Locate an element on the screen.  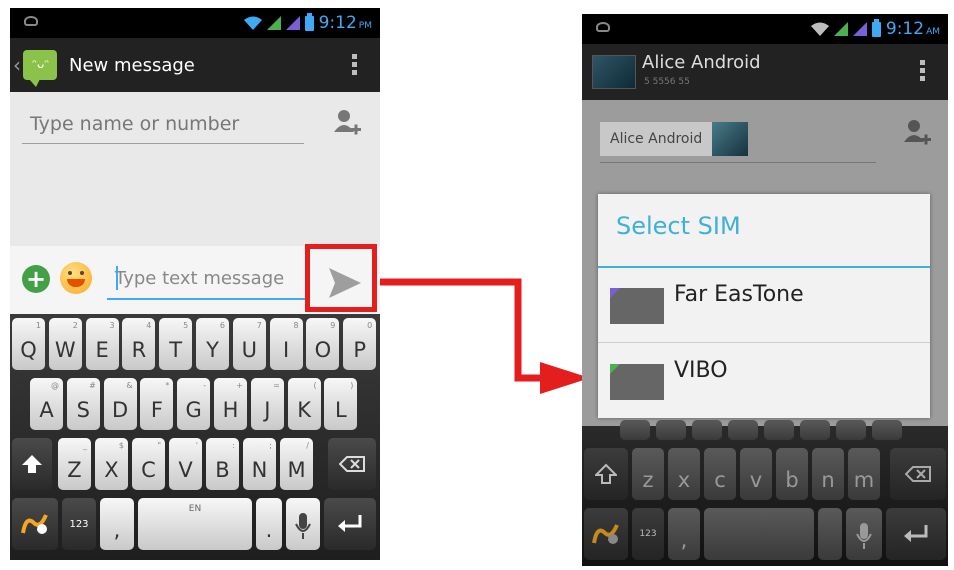
contact-avatar is located at coordinates (614, 72).